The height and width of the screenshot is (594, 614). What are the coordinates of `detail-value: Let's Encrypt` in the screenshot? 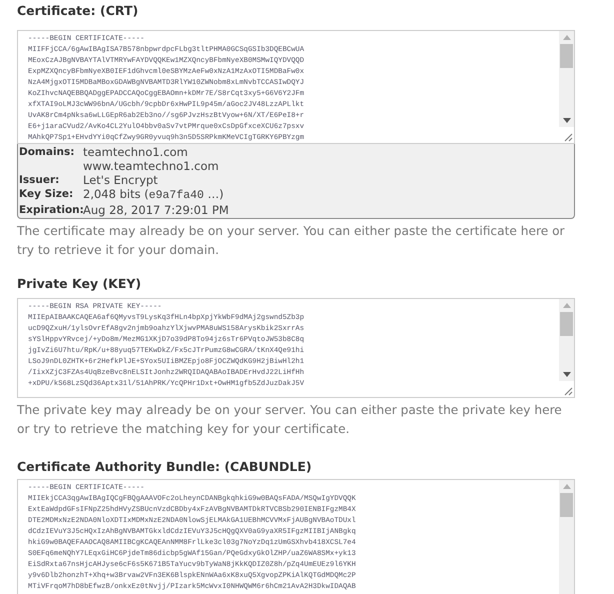 It's located at (121, 180).